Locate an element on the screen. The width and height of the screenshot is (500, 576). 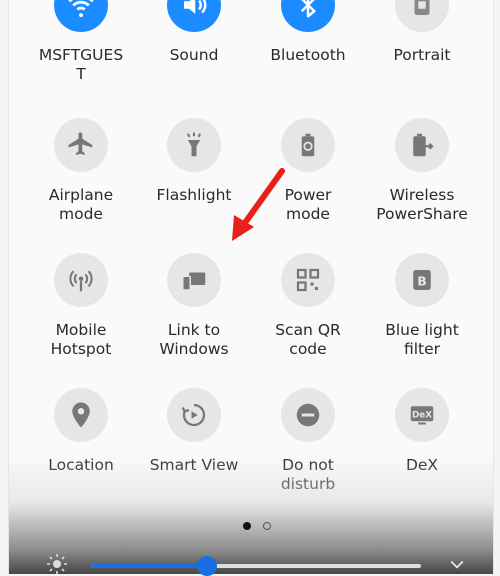
tile-blue-light-filter: B Blue light filter is located at coordinates (422, 306).